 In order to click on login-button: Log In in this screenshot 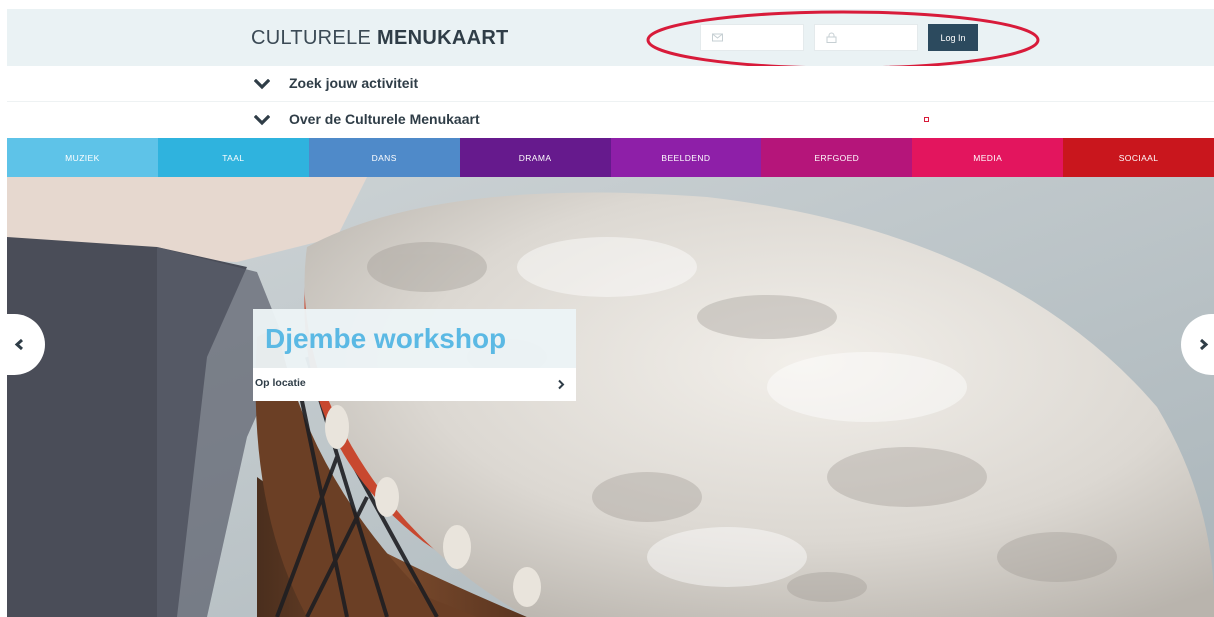, I will do `click(953, 37)`.